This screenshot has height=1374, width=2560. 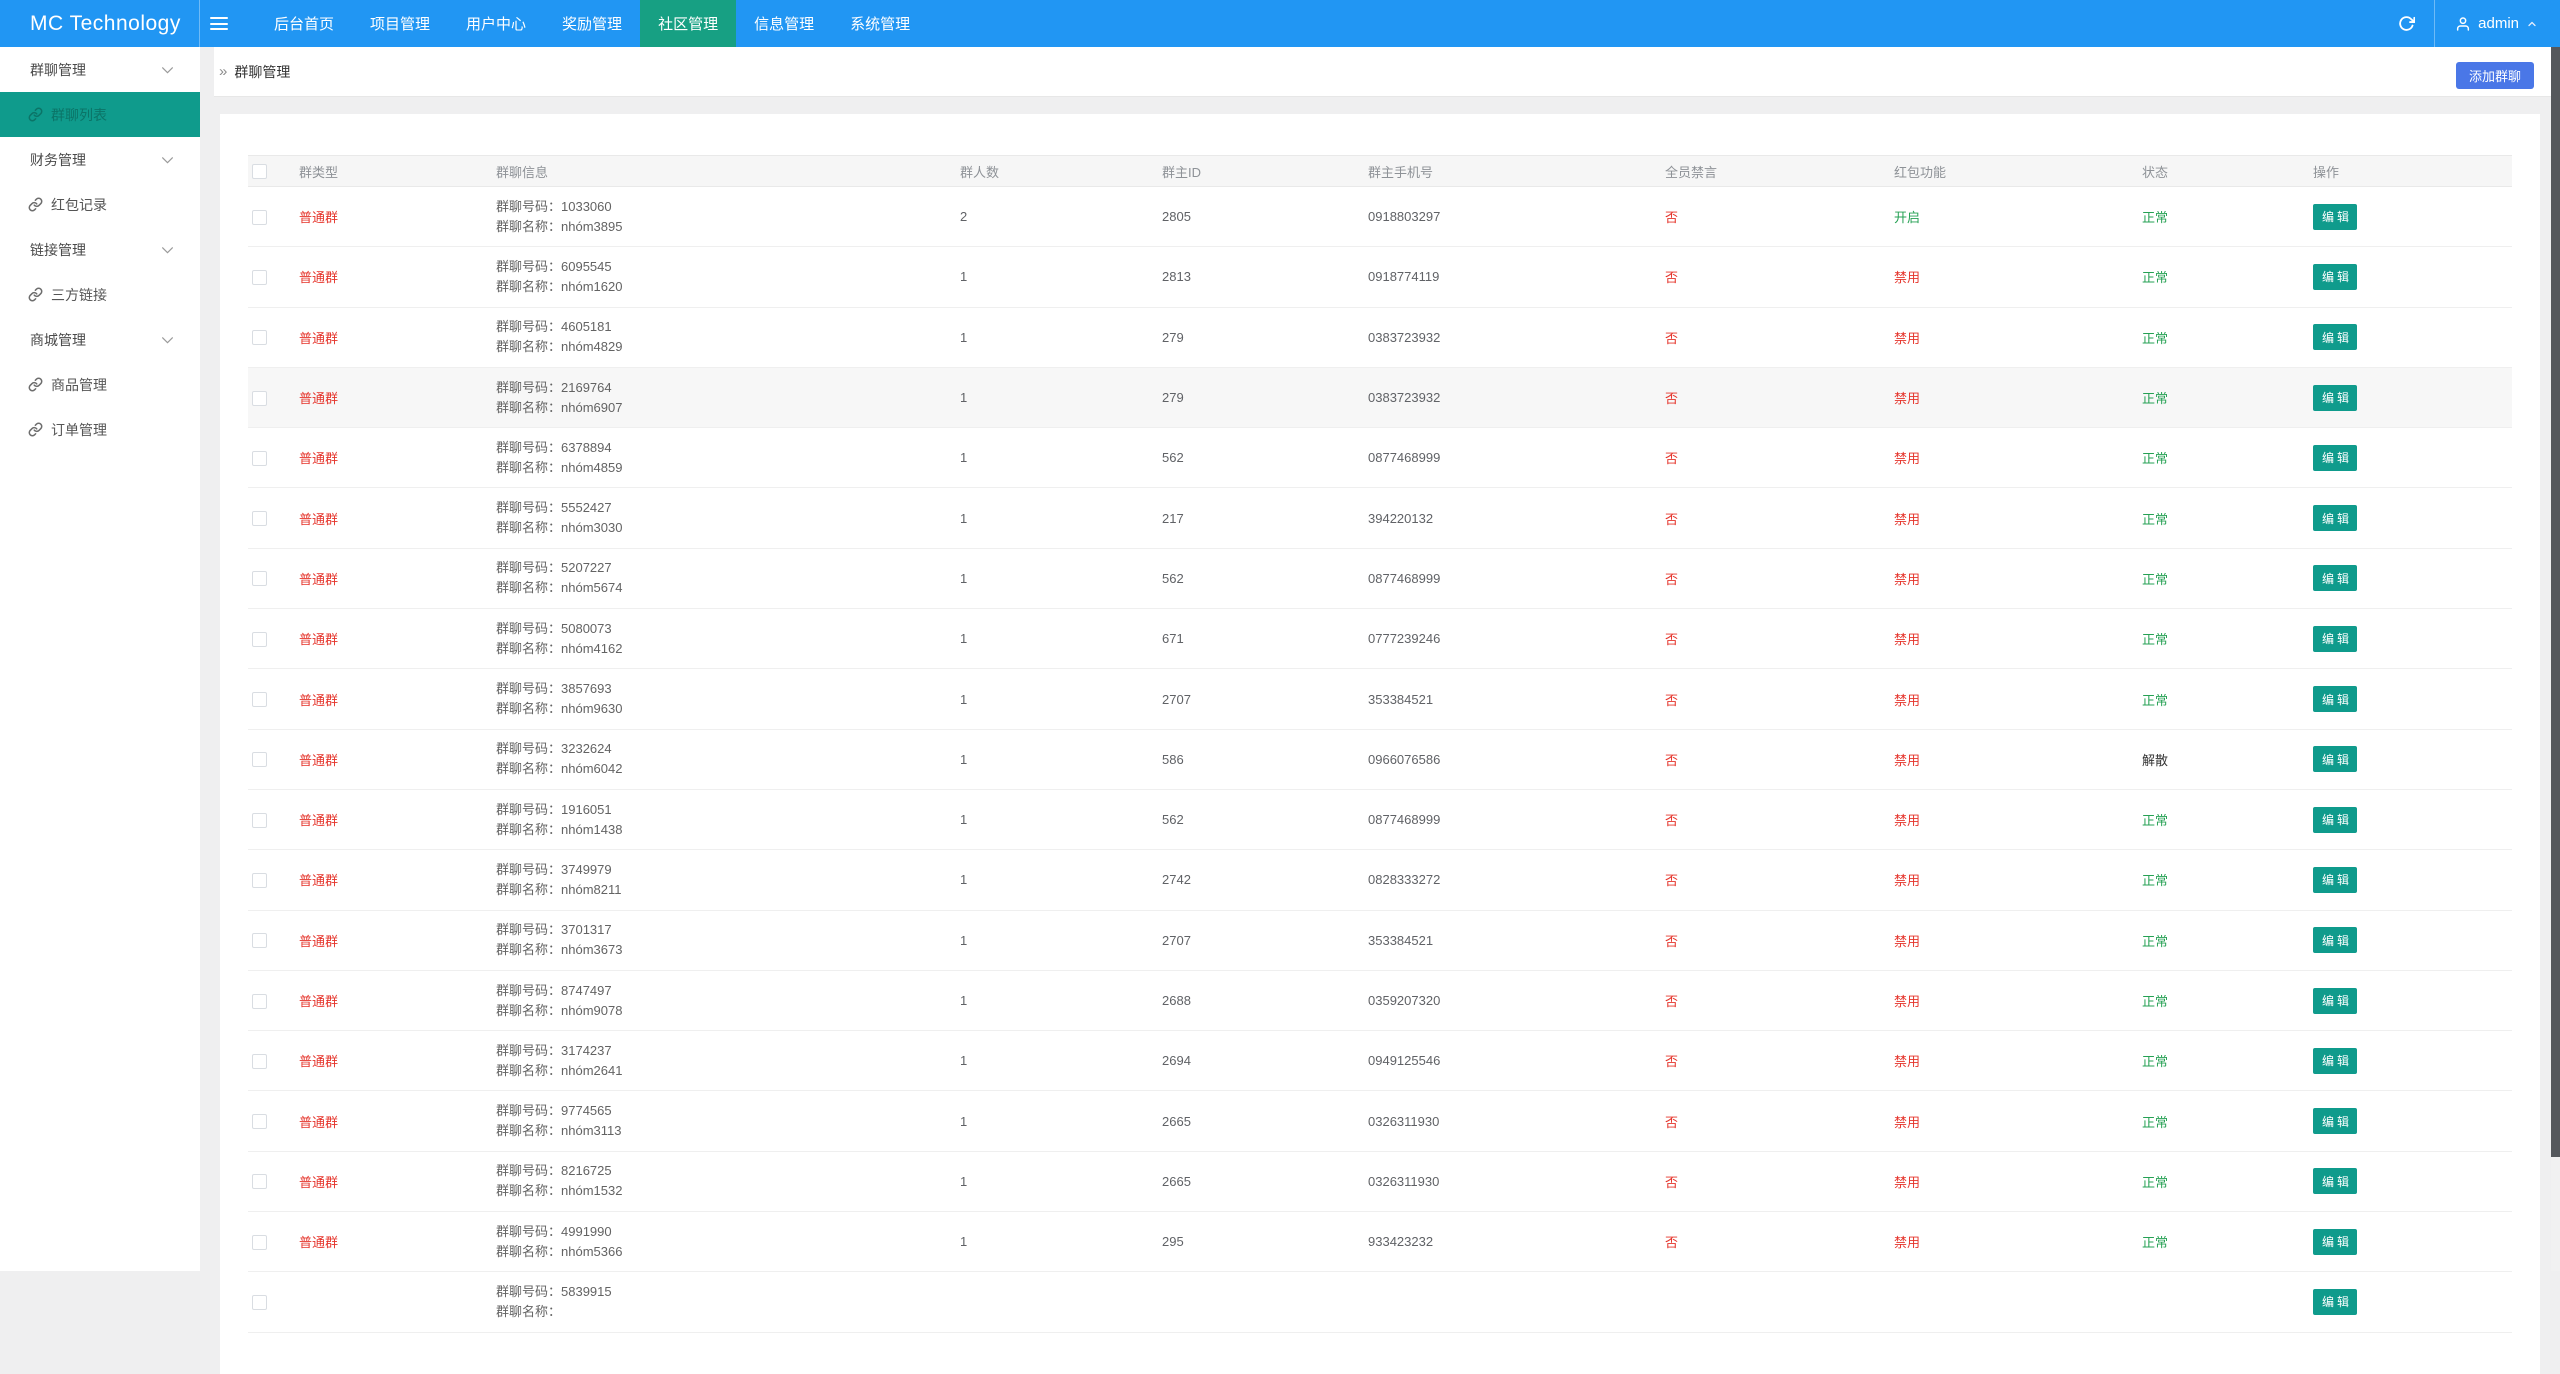 I want to click on owner-phone: 0966076586, so click(x=1404, y=759).